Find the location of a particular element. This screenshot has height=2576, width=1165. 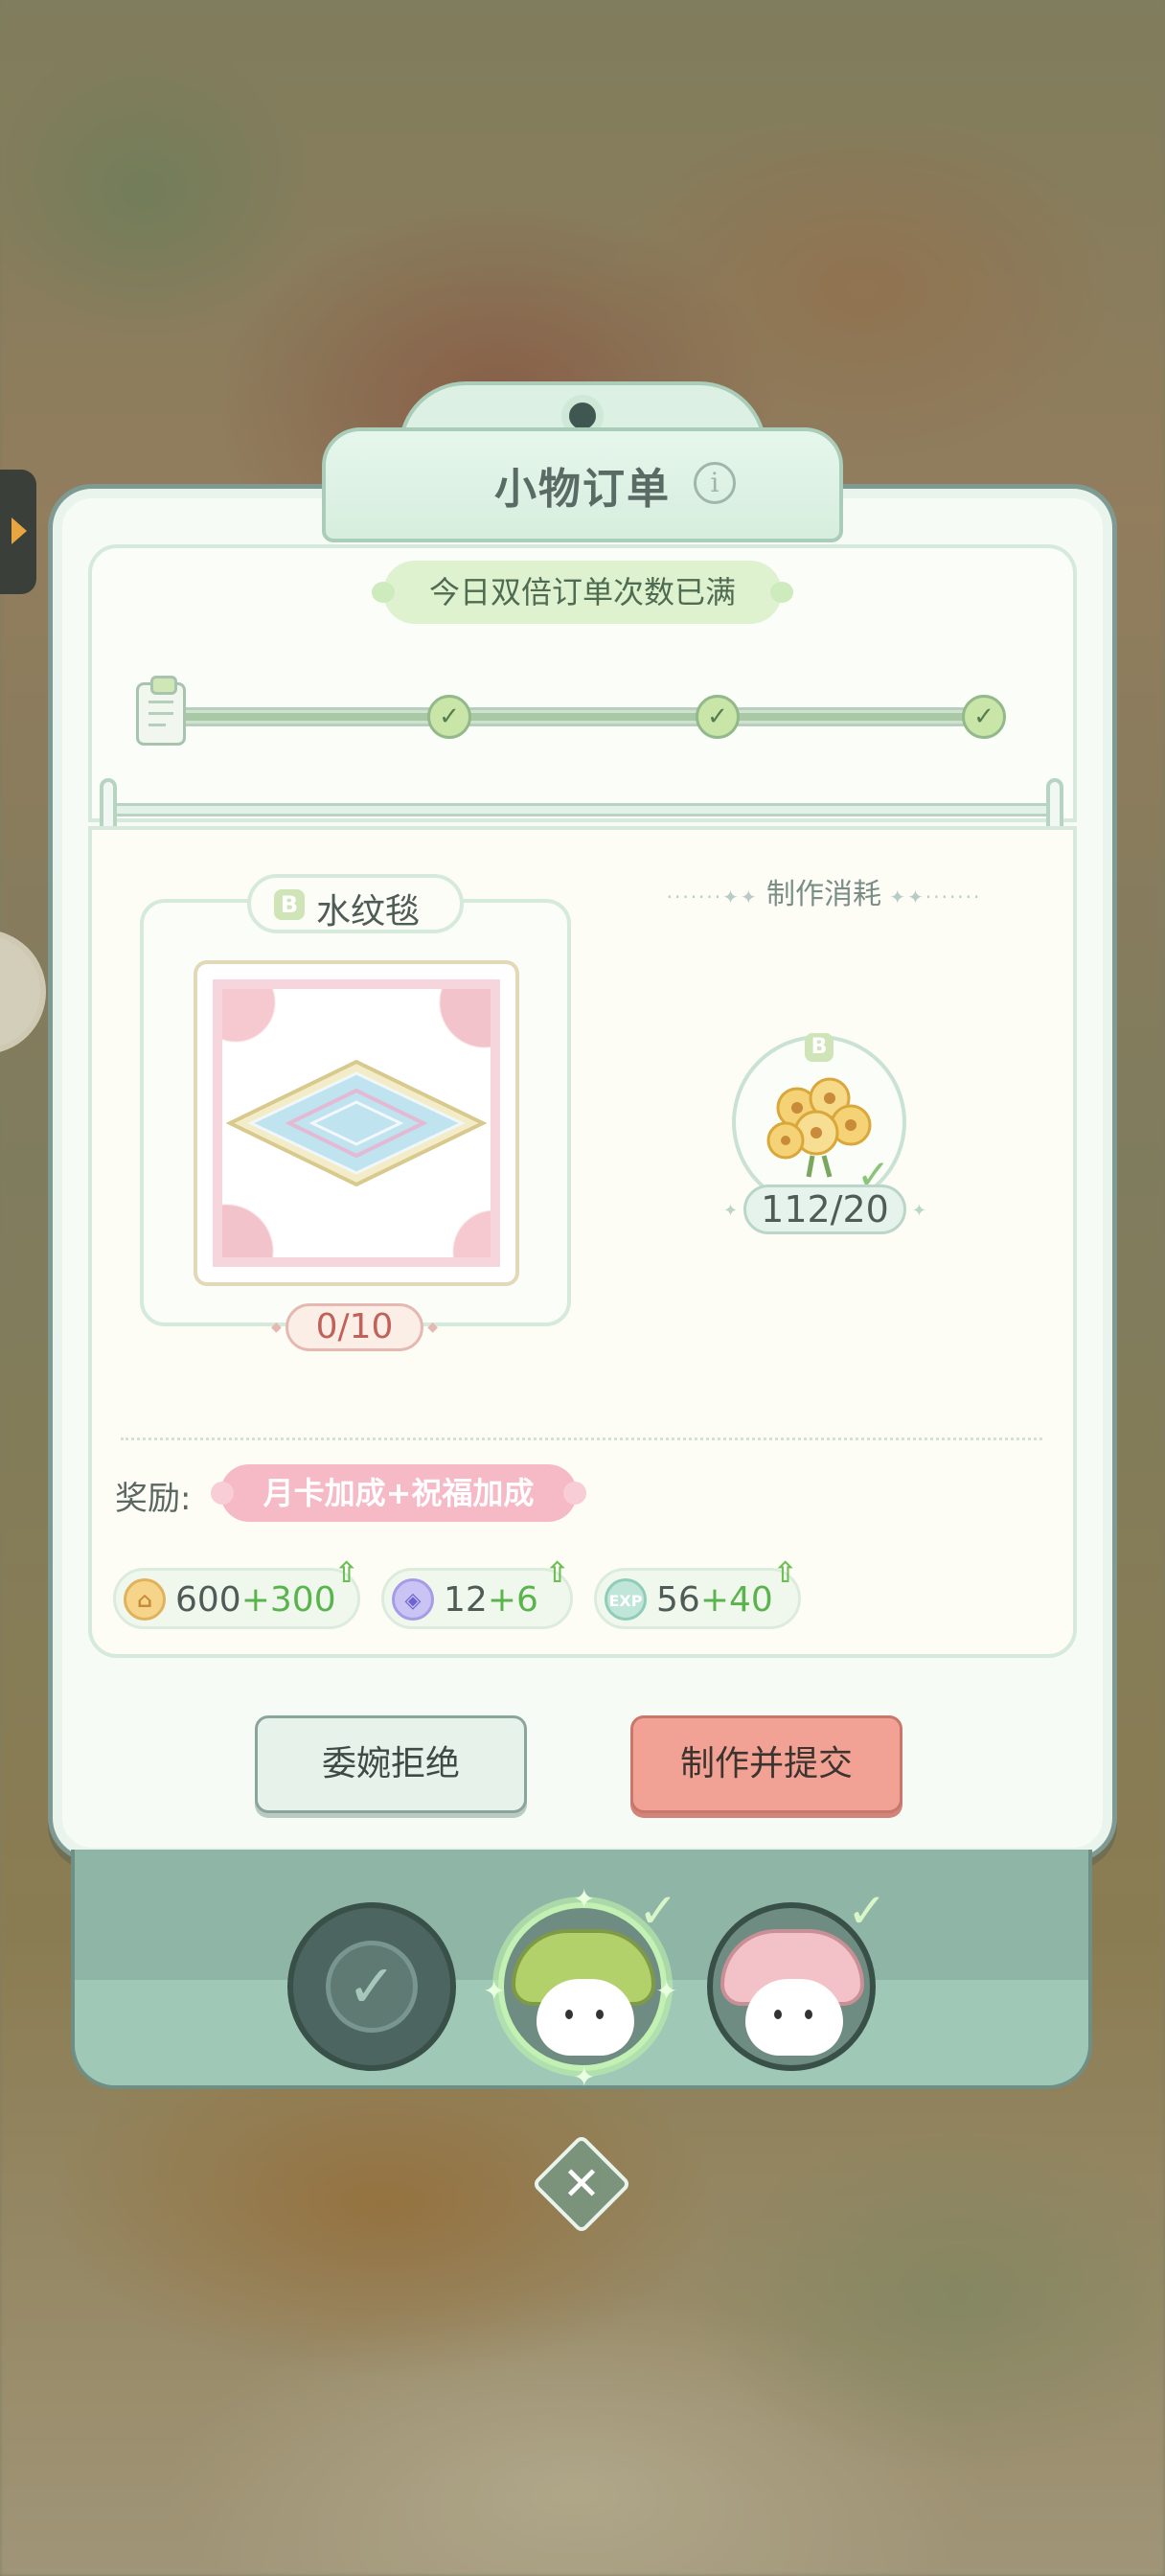

header-ornament-right: ✦✦······· is located at coordinates (931, 897).